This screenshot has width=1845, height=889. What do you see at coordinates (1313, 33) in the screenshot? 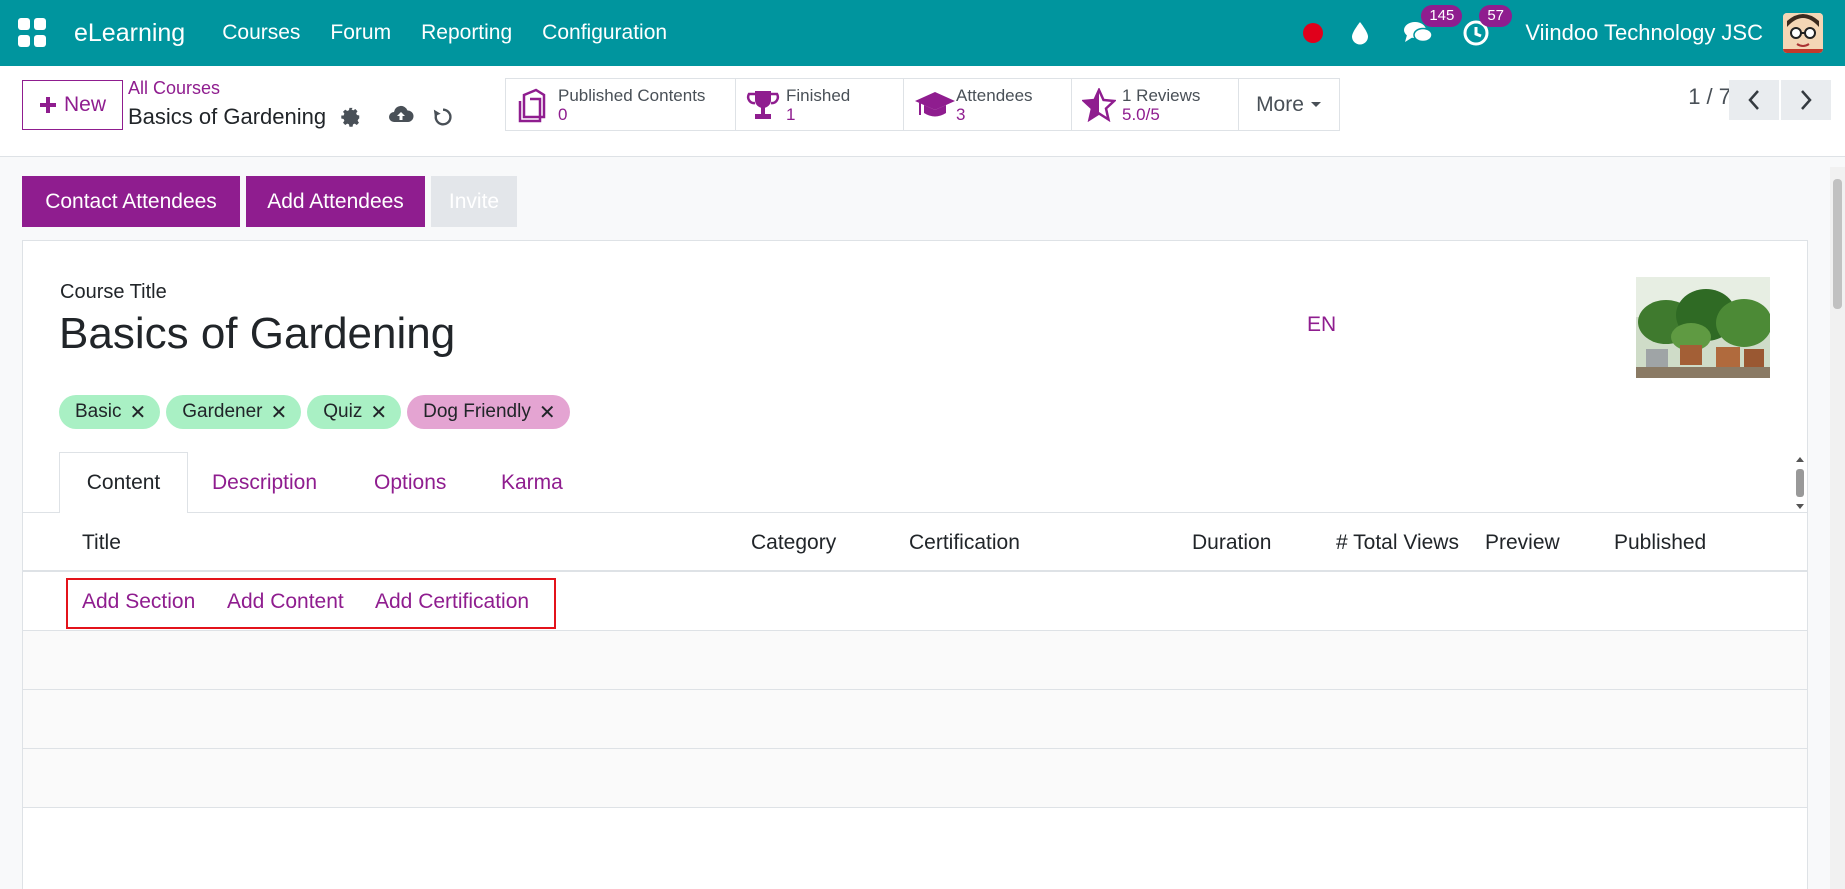
I see `record-indicator-icon` at bounding box center [1313, 33].